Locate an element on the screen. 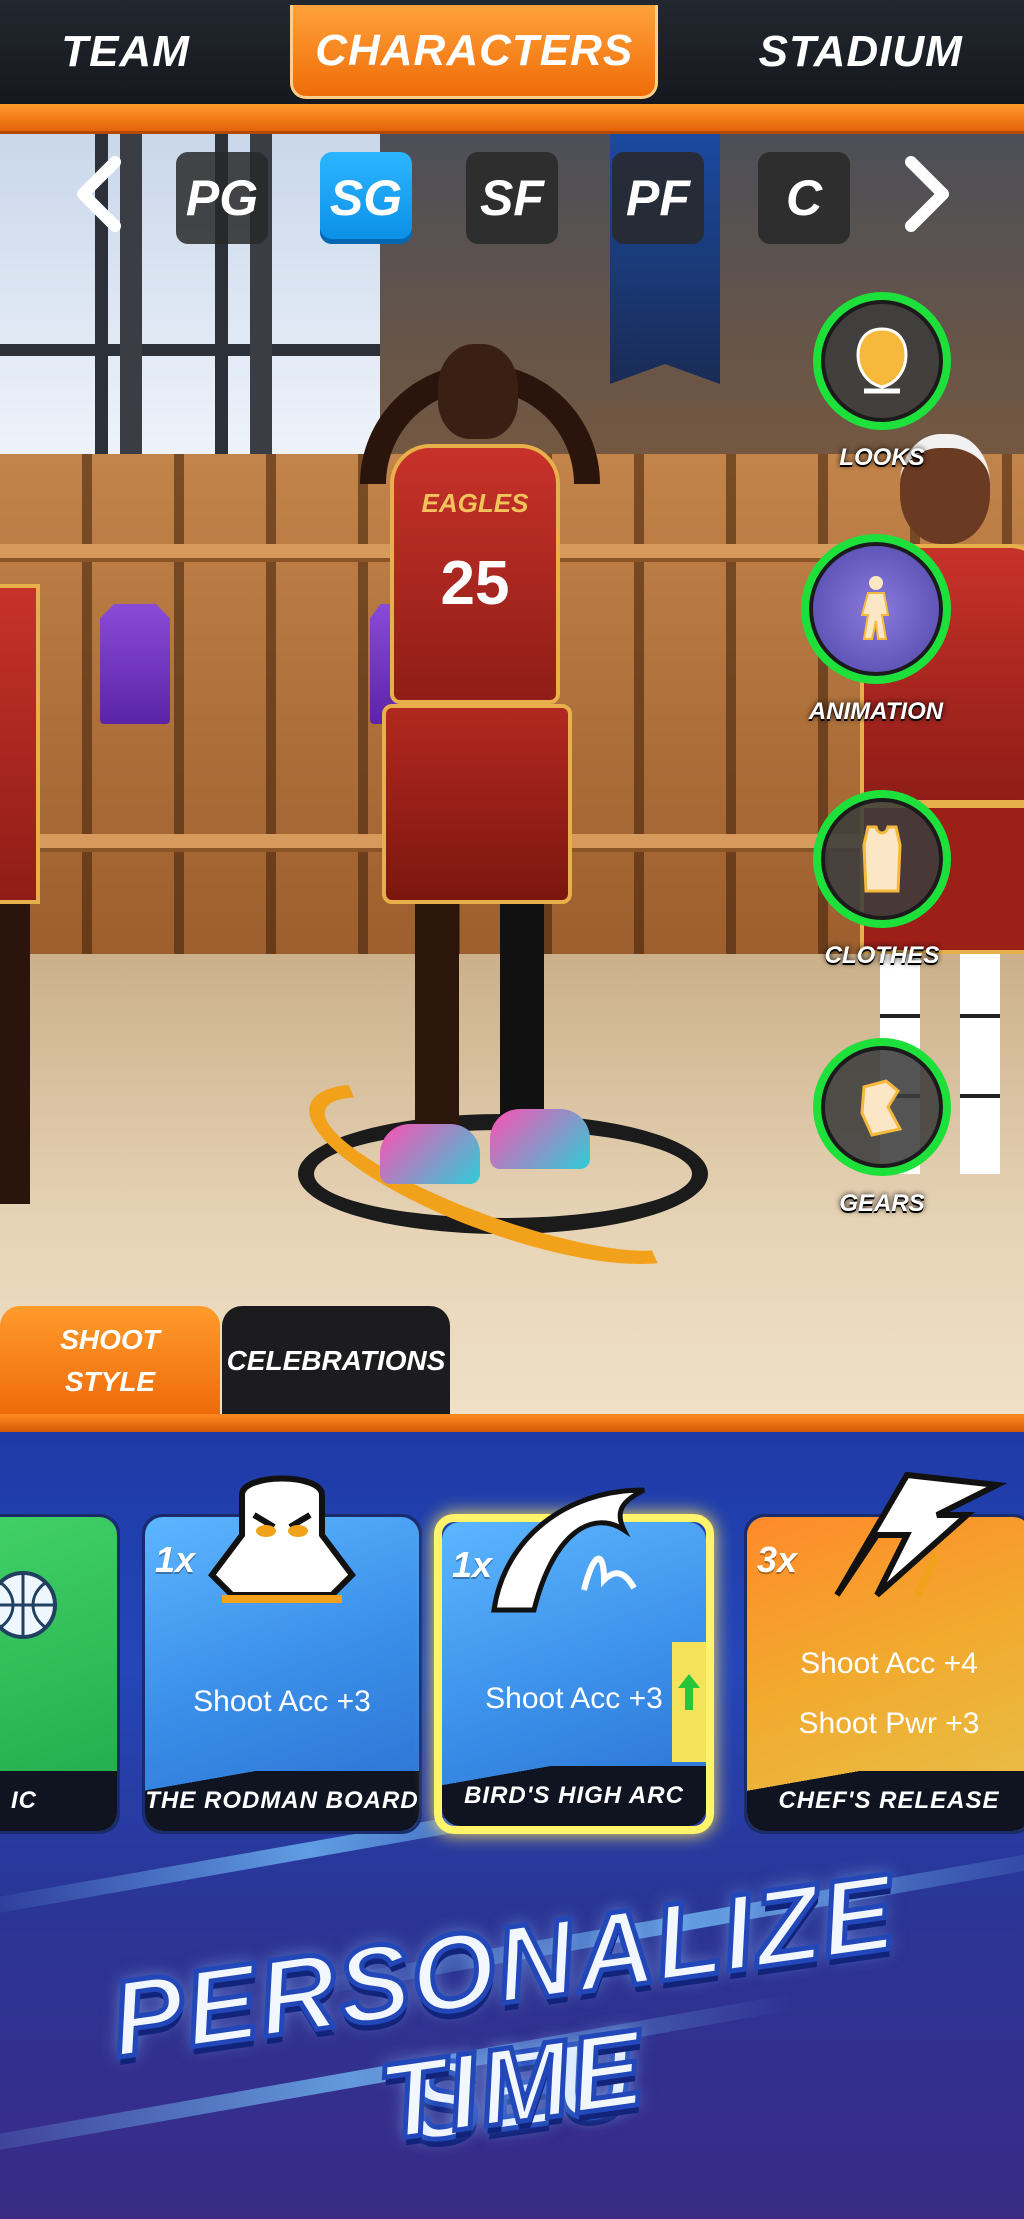 The height and width of the screenshot is (2219, 1024). prev-position-button is located at coordinates (101, 194).